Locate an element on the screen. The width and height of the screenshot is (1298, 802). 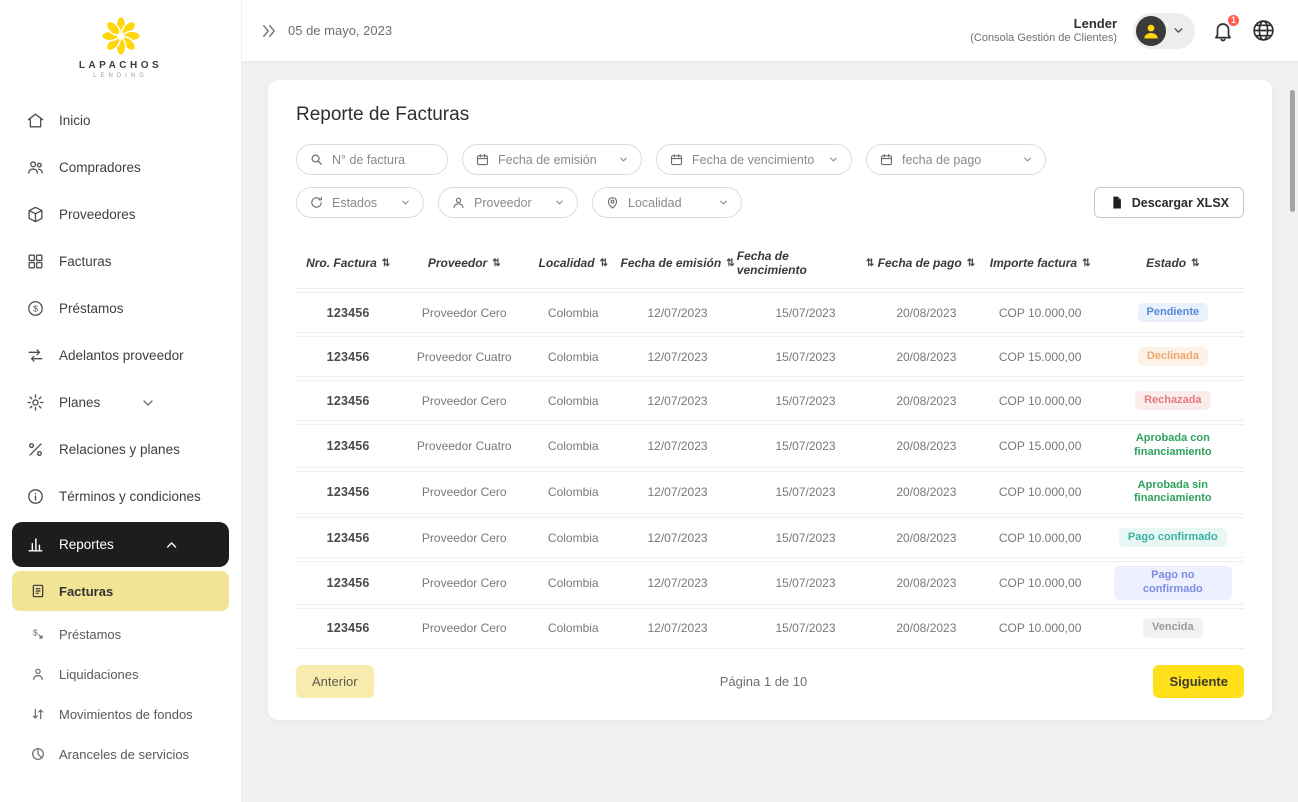
cell-fecha-vencimiento: 15/07/2023 is located at coordinates (805, 445).